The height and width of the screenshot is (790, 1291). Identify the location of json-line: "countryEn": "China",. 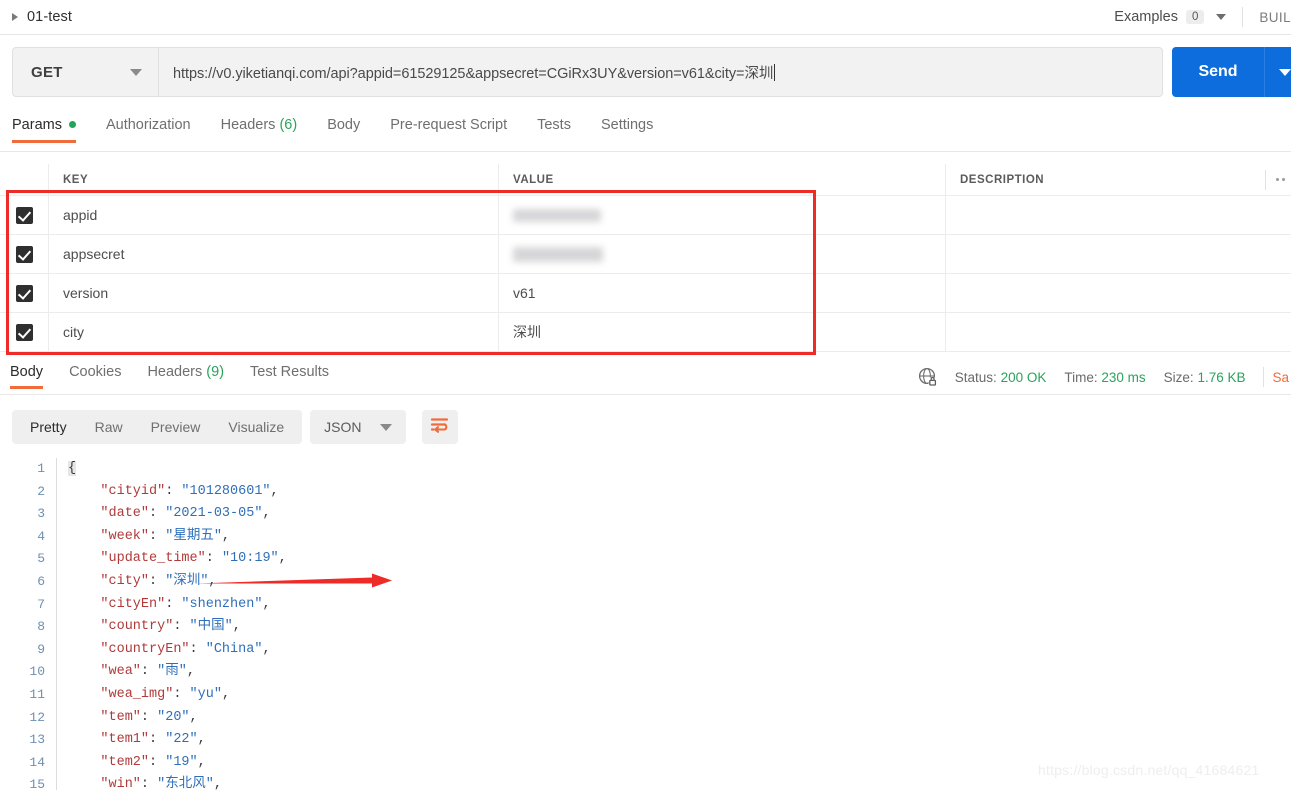
(185, 649).